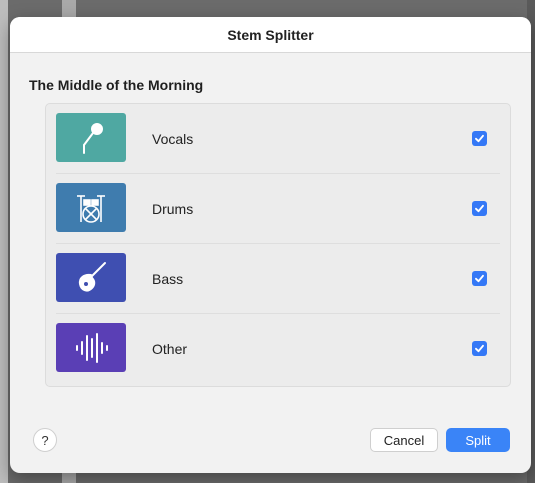  What do you see at coordinates (278, 209) in the screenshot?
I see `stem-row-drums: Drums` at bounding box center [278, 209].